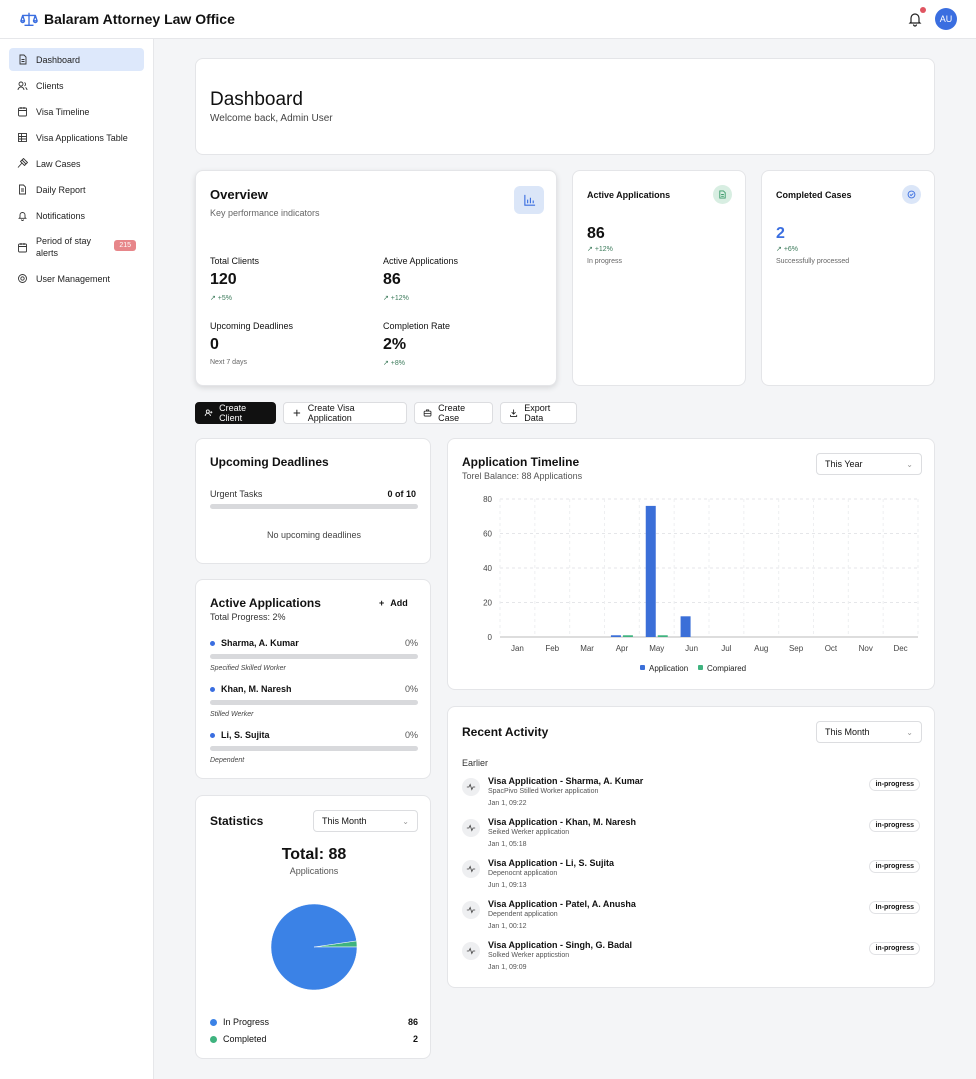 The width and height of the screenshot is (976, 1079). Describe the element at coordinates (487, 568) in the screenshot. I see `y-tick-label: 40` at that location.